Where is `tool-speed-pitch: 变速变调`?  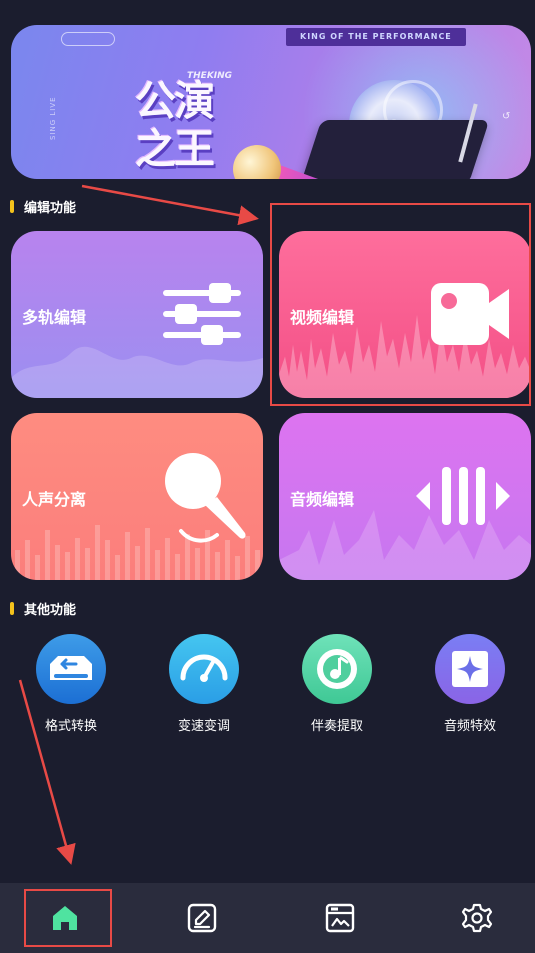 tool-speed-pitch: 变速变调 is located at coordinates (204, 684).